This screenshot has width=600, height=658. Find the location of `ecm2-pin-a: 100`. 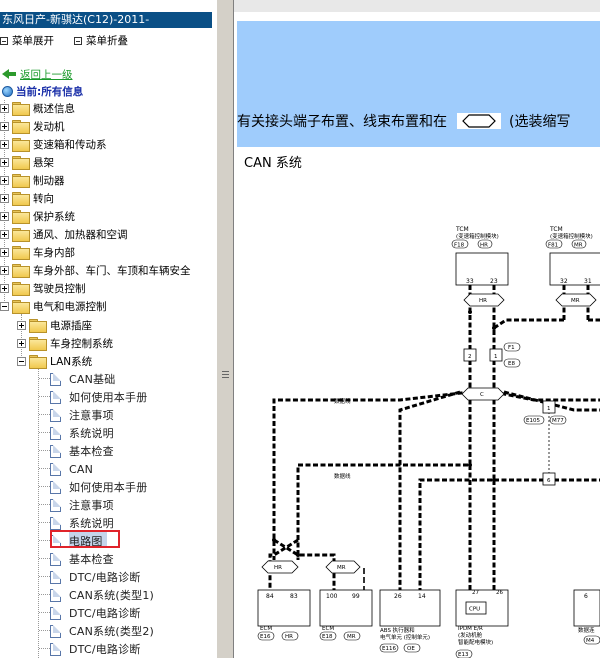

ecm2-pin-a: 100 is located at coordinates (332, 596).